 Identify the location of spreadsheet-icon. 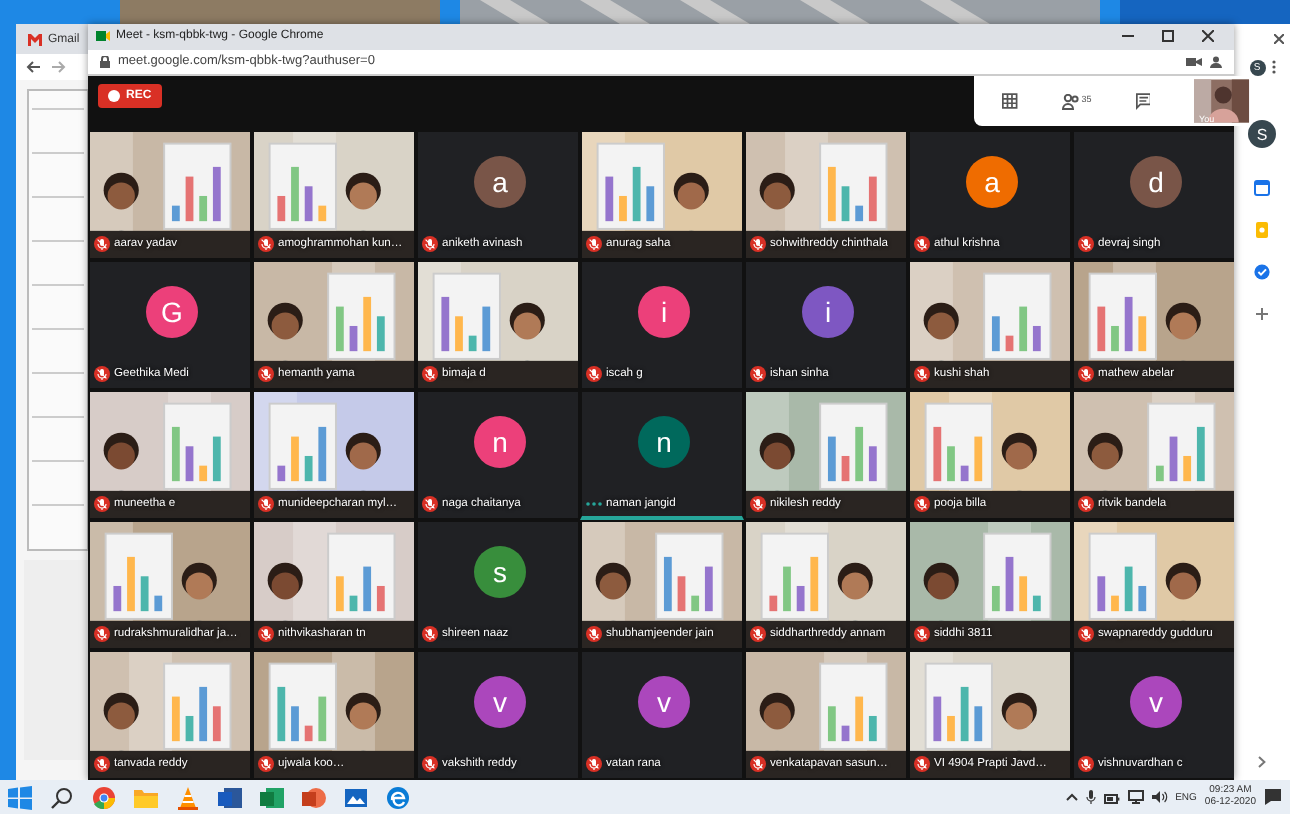
(272, 797).